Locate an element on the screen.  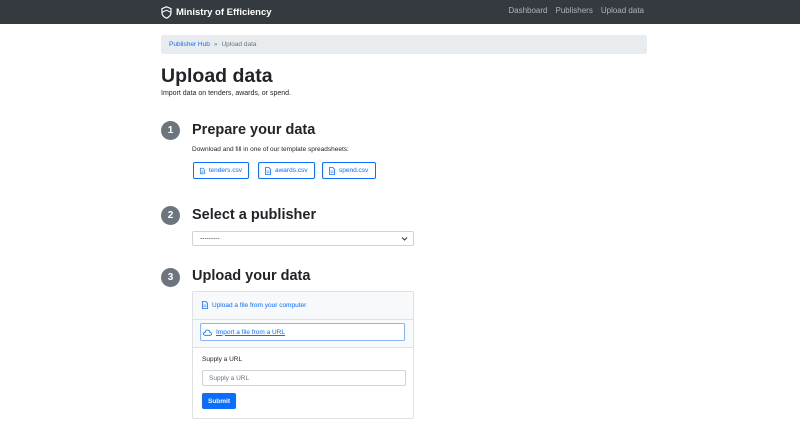
step-1-title: Prepare your data is located at coordinates (254, 130).